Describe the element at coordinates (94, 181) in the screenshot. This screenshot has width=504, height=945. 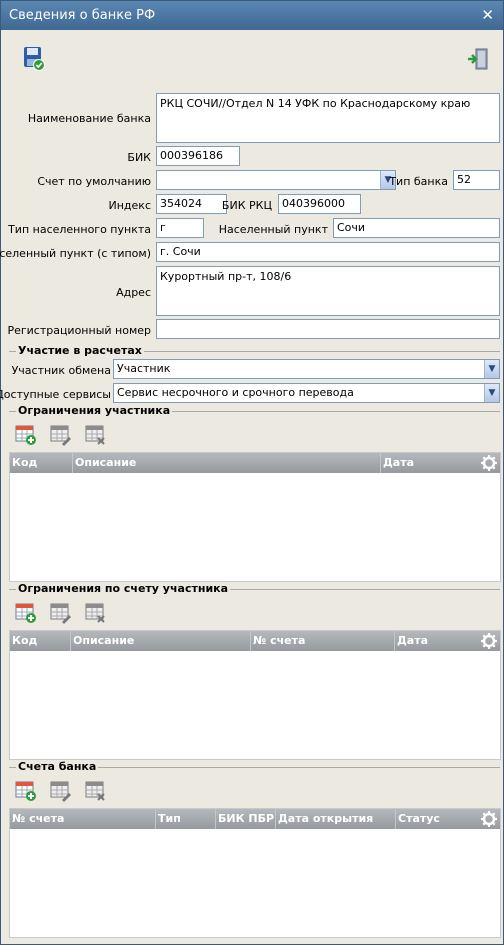
I see `default-account-label: Счет по умолчанию` at that location.